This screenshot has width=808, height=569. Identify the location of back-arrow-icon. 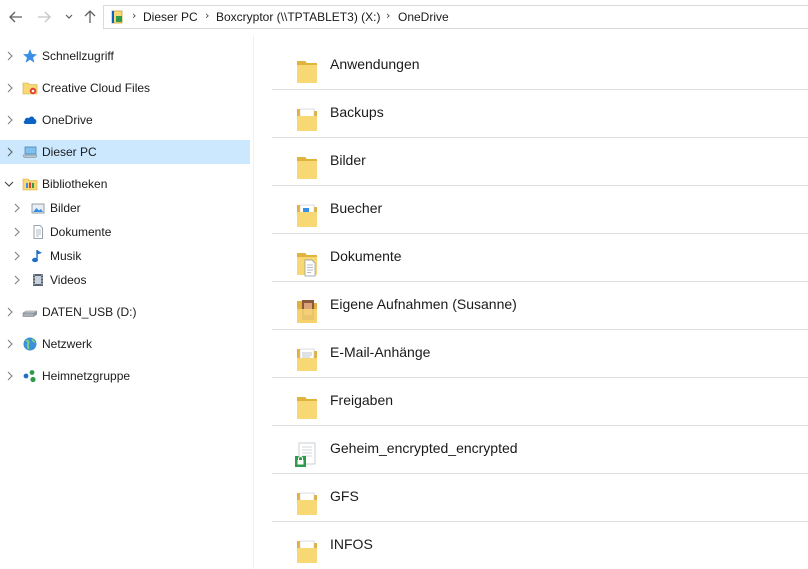
(15, 17).